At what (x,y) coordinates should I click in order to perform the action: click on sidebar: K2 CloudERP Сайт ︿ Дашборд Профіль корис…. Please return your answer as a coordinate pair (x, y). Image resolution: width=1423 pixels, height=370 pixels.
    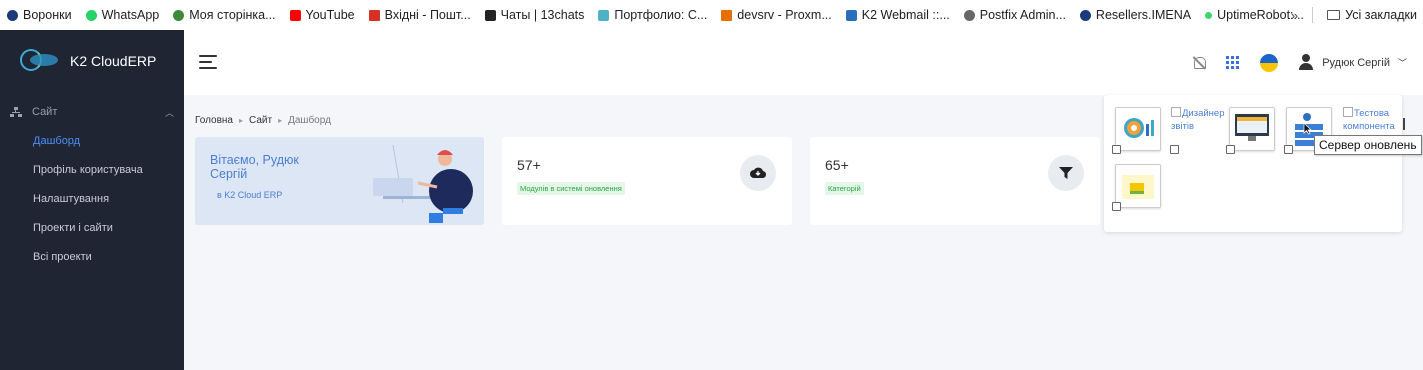
    Looking at the image, I should click on (92, 200).